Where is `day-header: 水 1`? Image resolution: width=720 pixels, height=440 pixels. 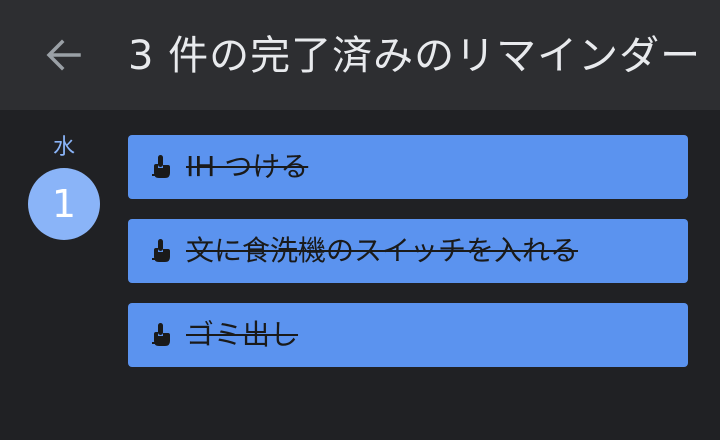 day-header: 水 1 is located at coordinates (64, 186).